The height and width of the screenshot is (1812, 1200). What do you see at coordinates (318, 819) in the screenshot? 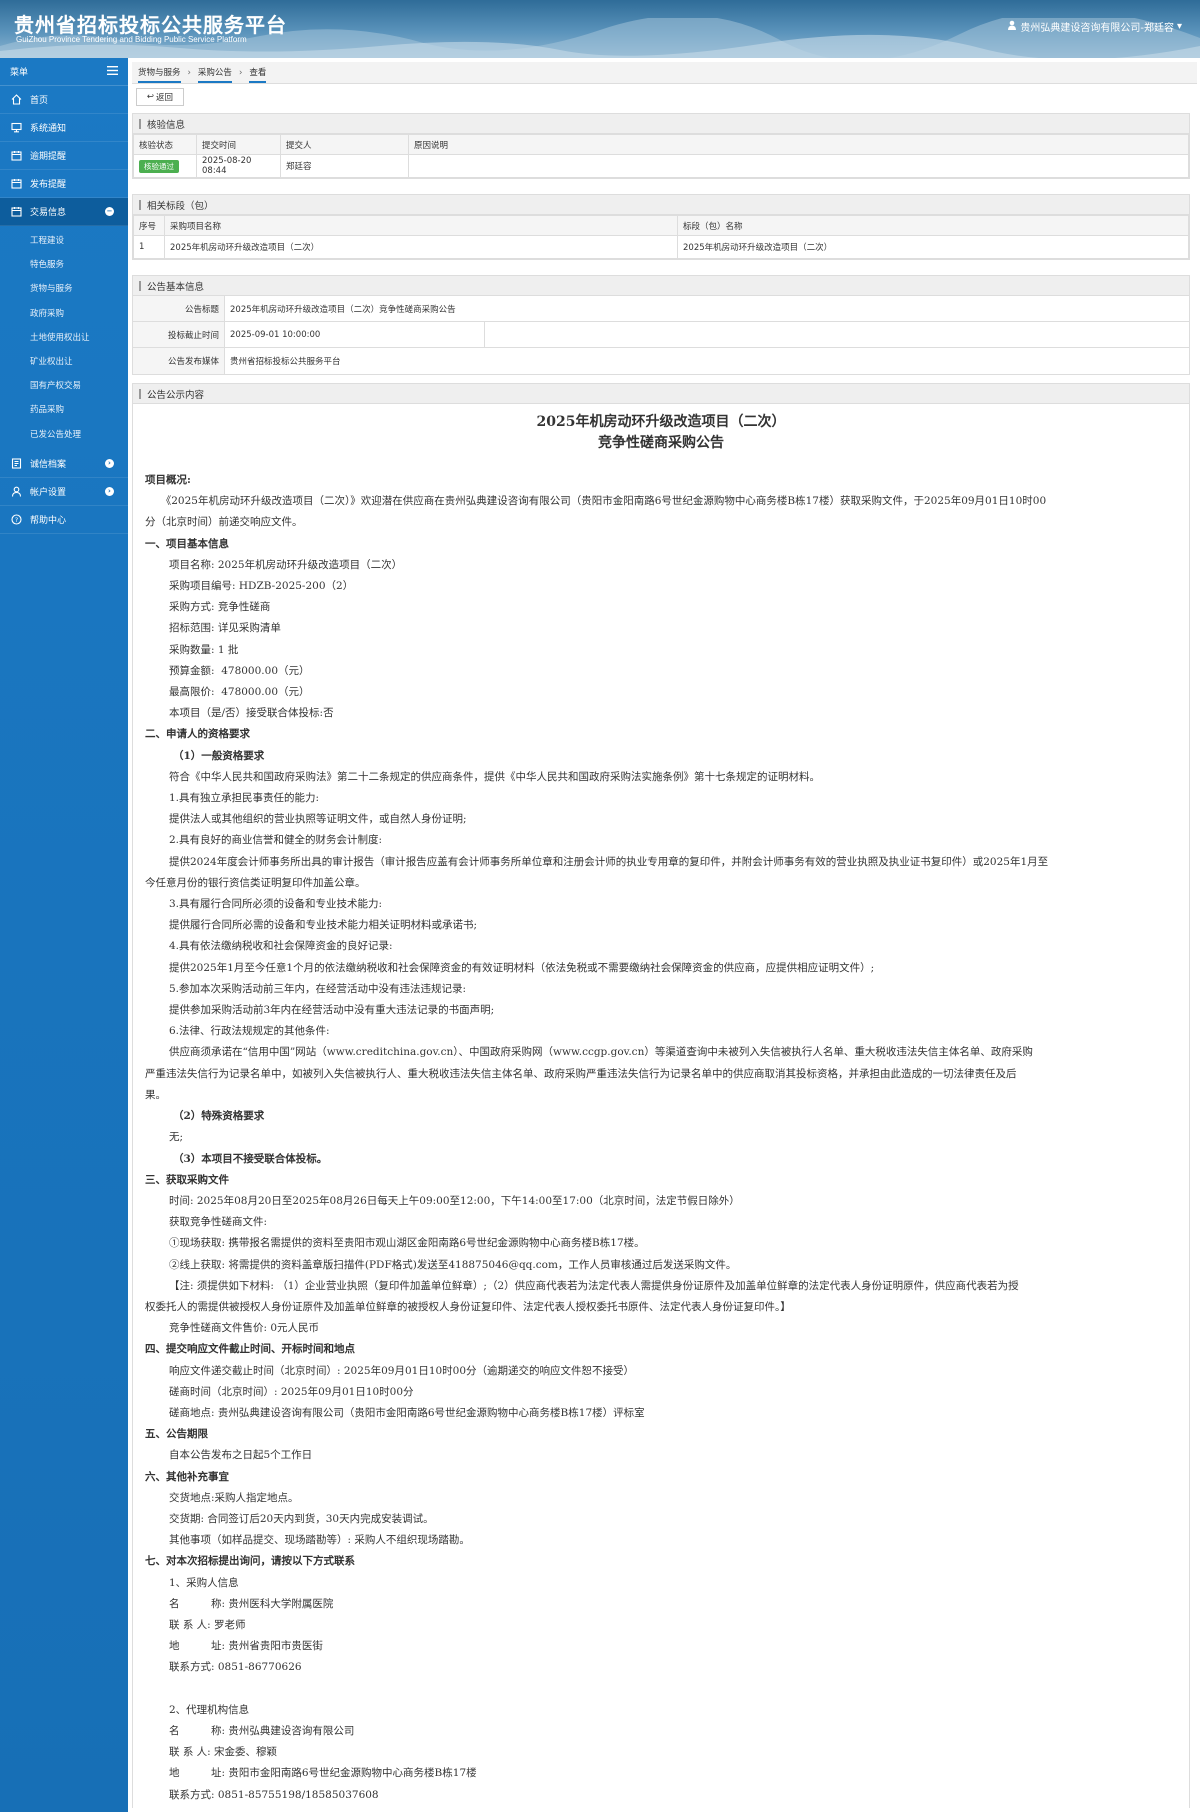
I see `notice-line: 提供法人或其他组织的营业执照等证明文件，或自然人身份证明;` at bounding box center [318, 819].